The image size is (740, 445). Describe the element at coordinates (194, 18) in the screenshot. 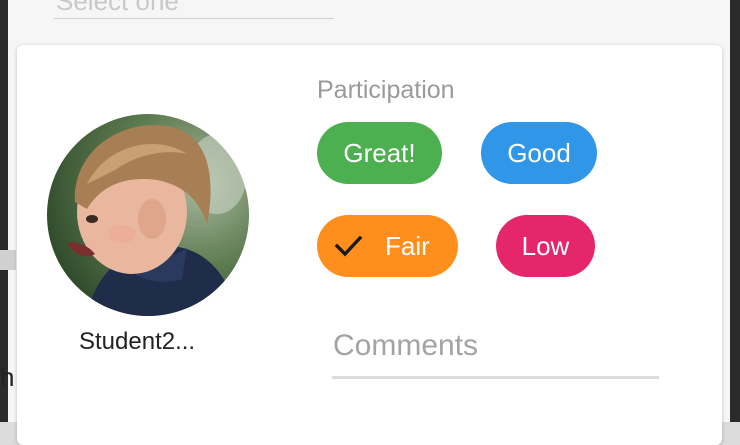

I see `background-select-underline` at that location.